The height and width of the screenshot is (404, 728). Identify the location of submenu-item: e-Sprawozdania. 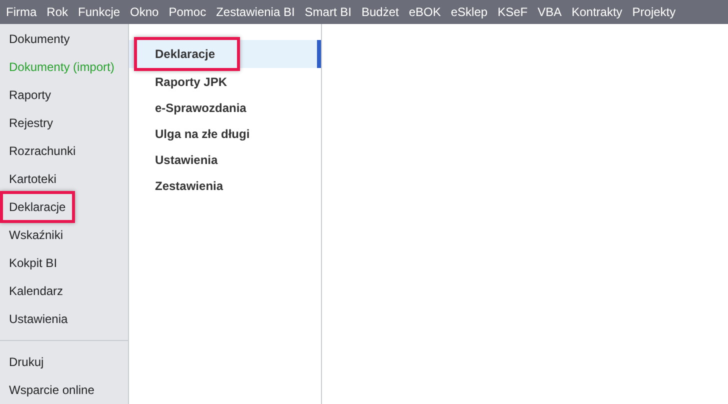
(225, 108).